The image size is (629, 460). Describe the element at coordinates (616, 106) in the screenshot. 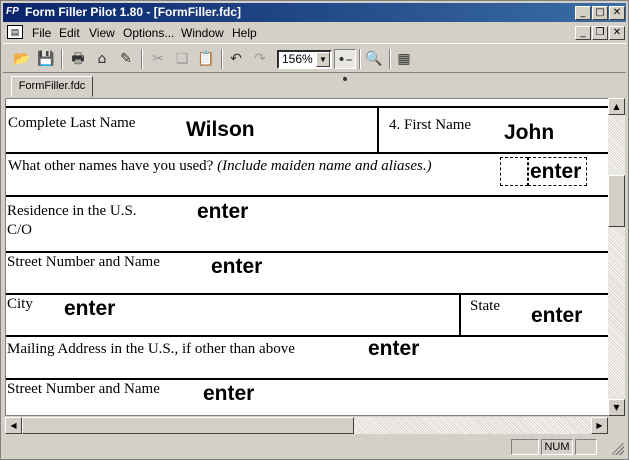

I see `scroll-up-icon: ▲` at that location.